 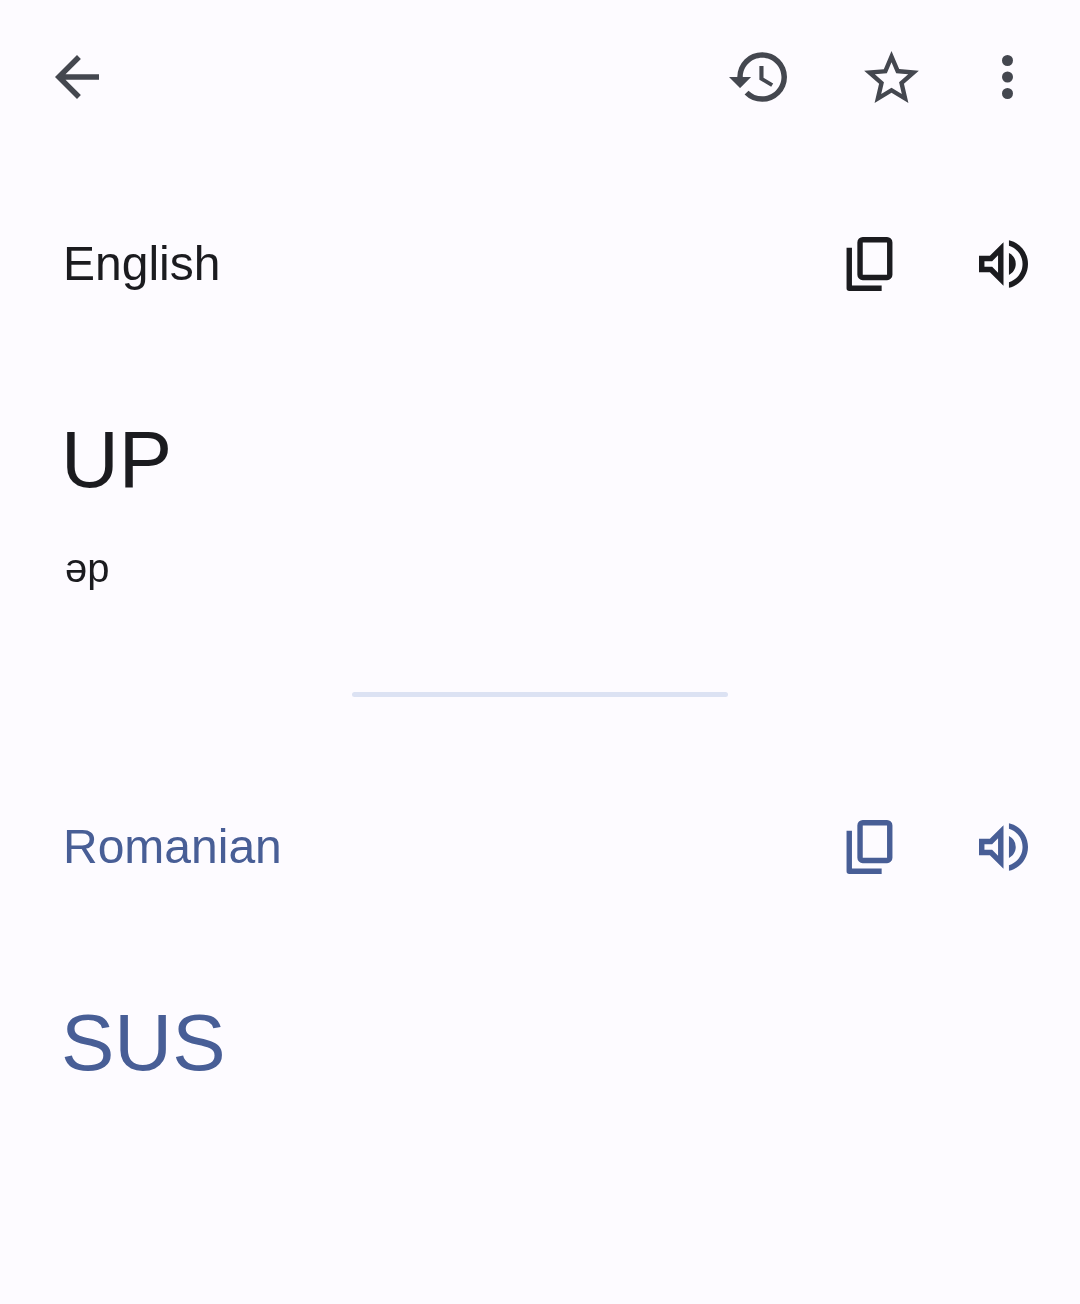 What do you see at coordinates (77, 77) in the screenshot?
I see `back-arrow-icon` at bounding box center [77, 77].